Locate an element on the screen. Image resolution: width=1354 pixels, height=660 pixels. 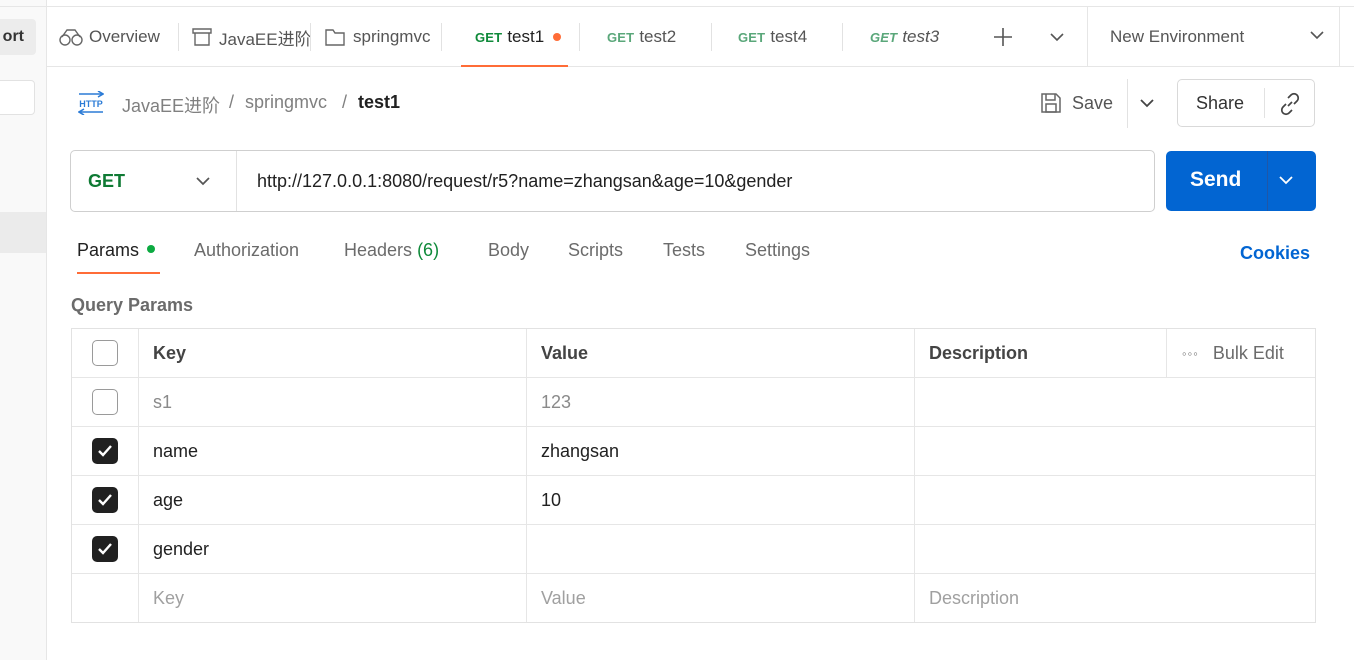
table-row: s1 123 is located at coordinates (693, 402).